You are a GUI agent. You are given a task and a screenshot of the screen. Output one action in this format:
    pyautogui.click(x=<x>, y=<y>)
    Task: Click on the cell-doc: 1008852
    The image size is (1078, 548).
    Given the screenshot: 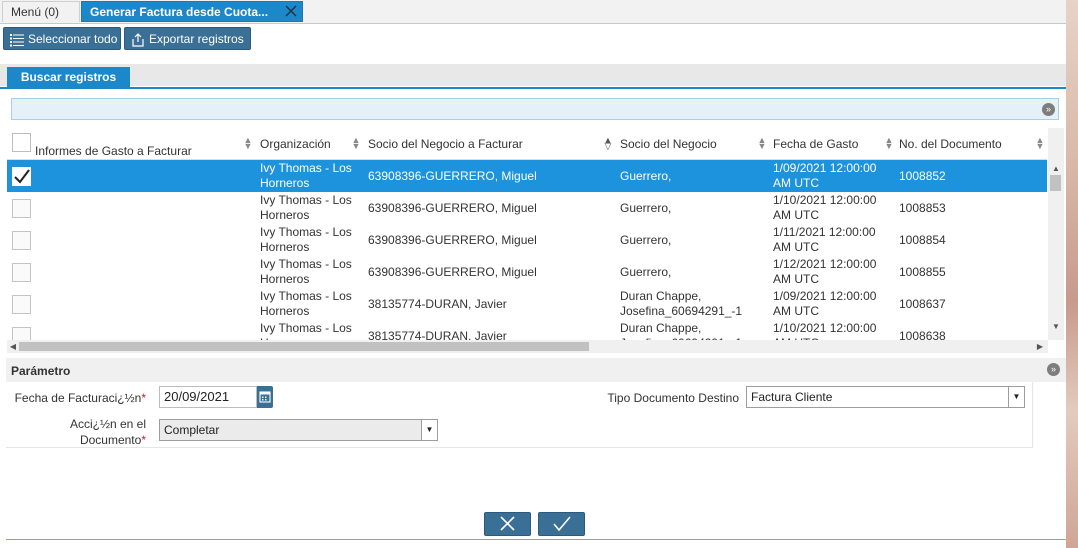 What is the action you would take?
    pyautogui.click(x=922, y=176)
    